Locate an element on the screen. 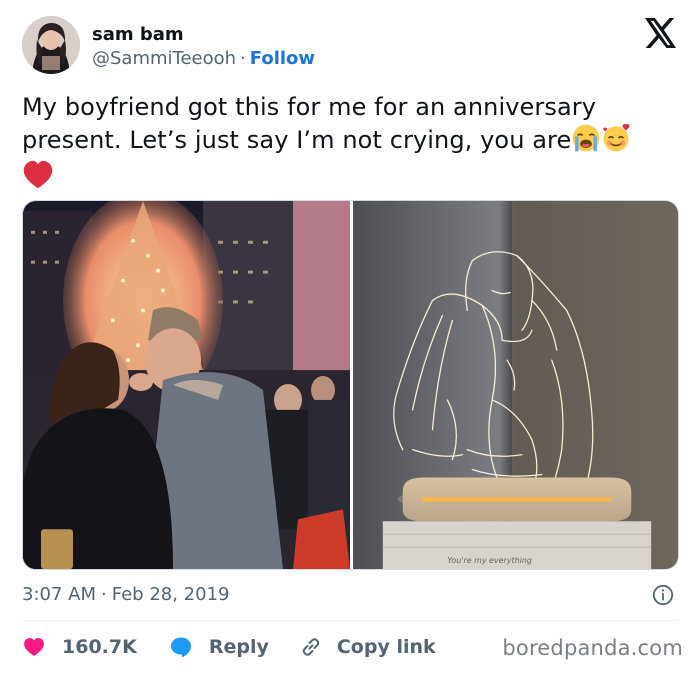 The height and width of the screenshot is (673, 700). loudly-crying-face-emoji-icon is located at coordinates (586, 138).